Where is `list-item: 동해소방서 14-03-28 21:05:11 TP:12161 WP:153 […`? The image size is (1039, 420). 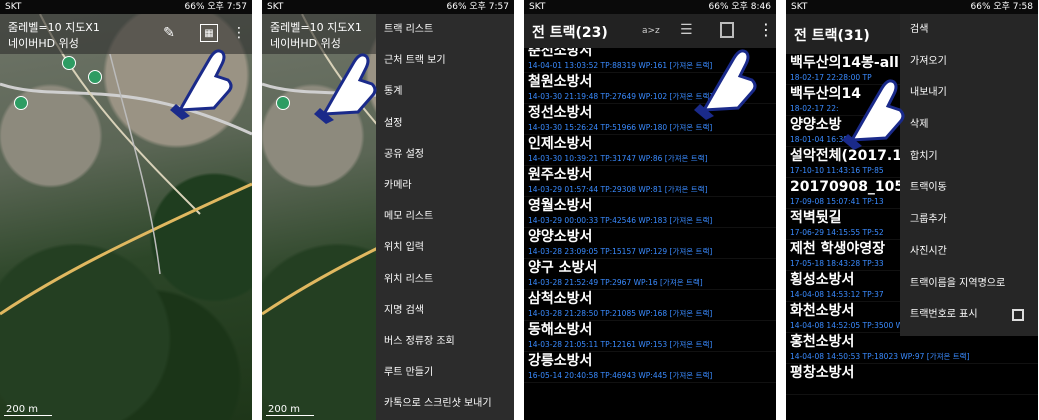 list-item: 동해소방서 14-03-28 21:05:11 TP:12161 WP:153 [… is located at coordinates (650, 336).